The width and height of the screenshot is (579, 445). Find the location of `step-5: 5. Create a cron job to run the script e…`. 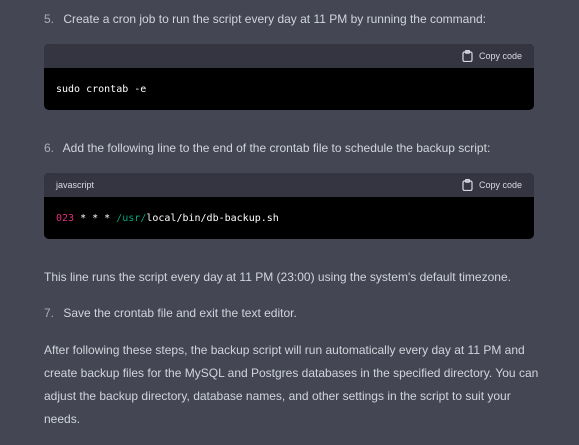

step-5: 5. Create a cron job to run the script e… is located at coordinates (301, 19).